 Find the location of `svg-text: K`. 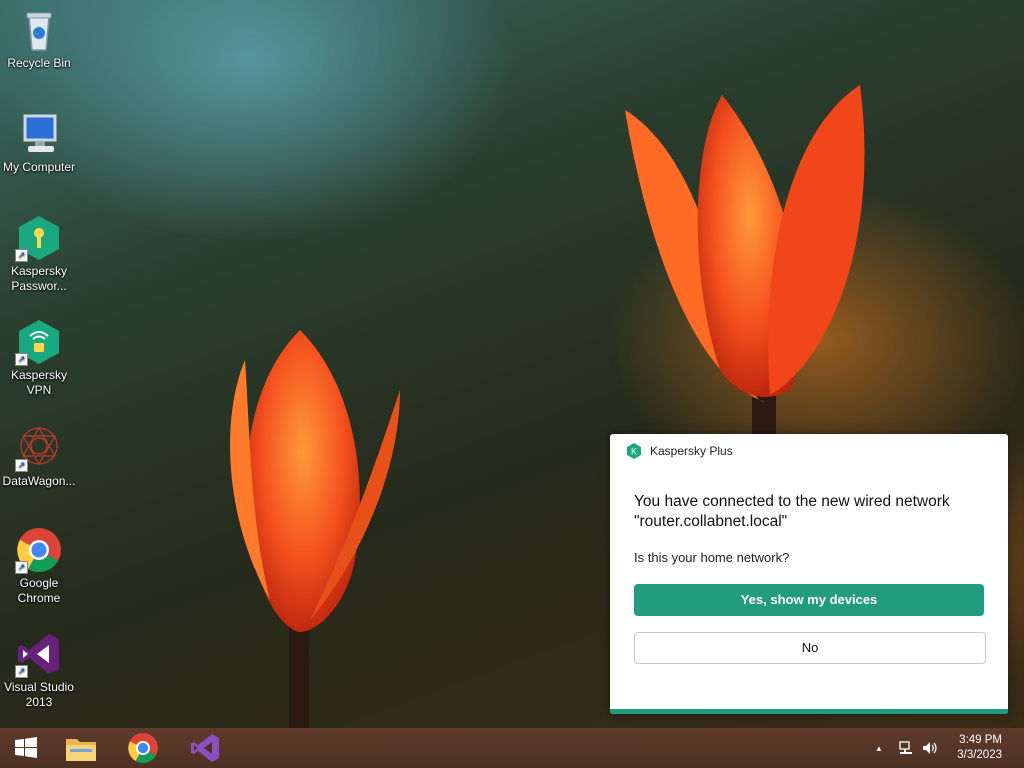

svg-text: K is located at coordinates (634, 452).